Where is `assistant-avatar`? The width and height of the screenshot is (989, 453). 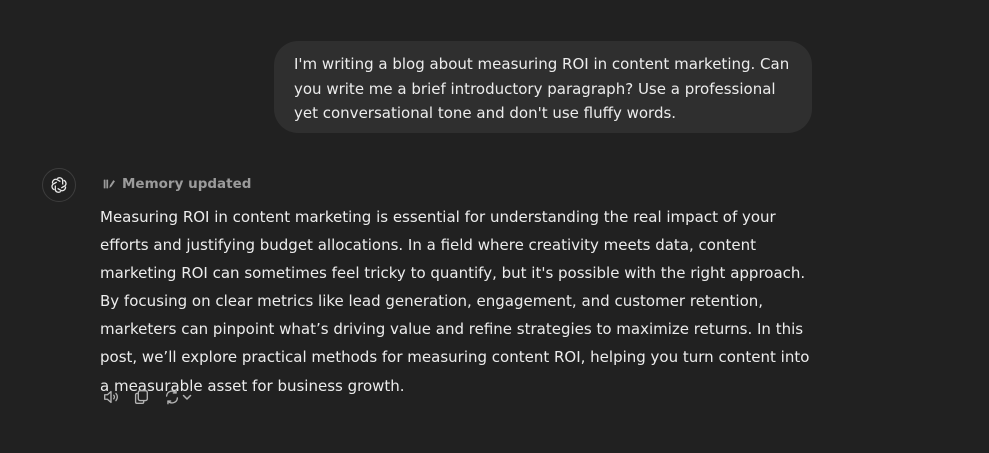 assistant-avatar is located at coordinates (59, 185).